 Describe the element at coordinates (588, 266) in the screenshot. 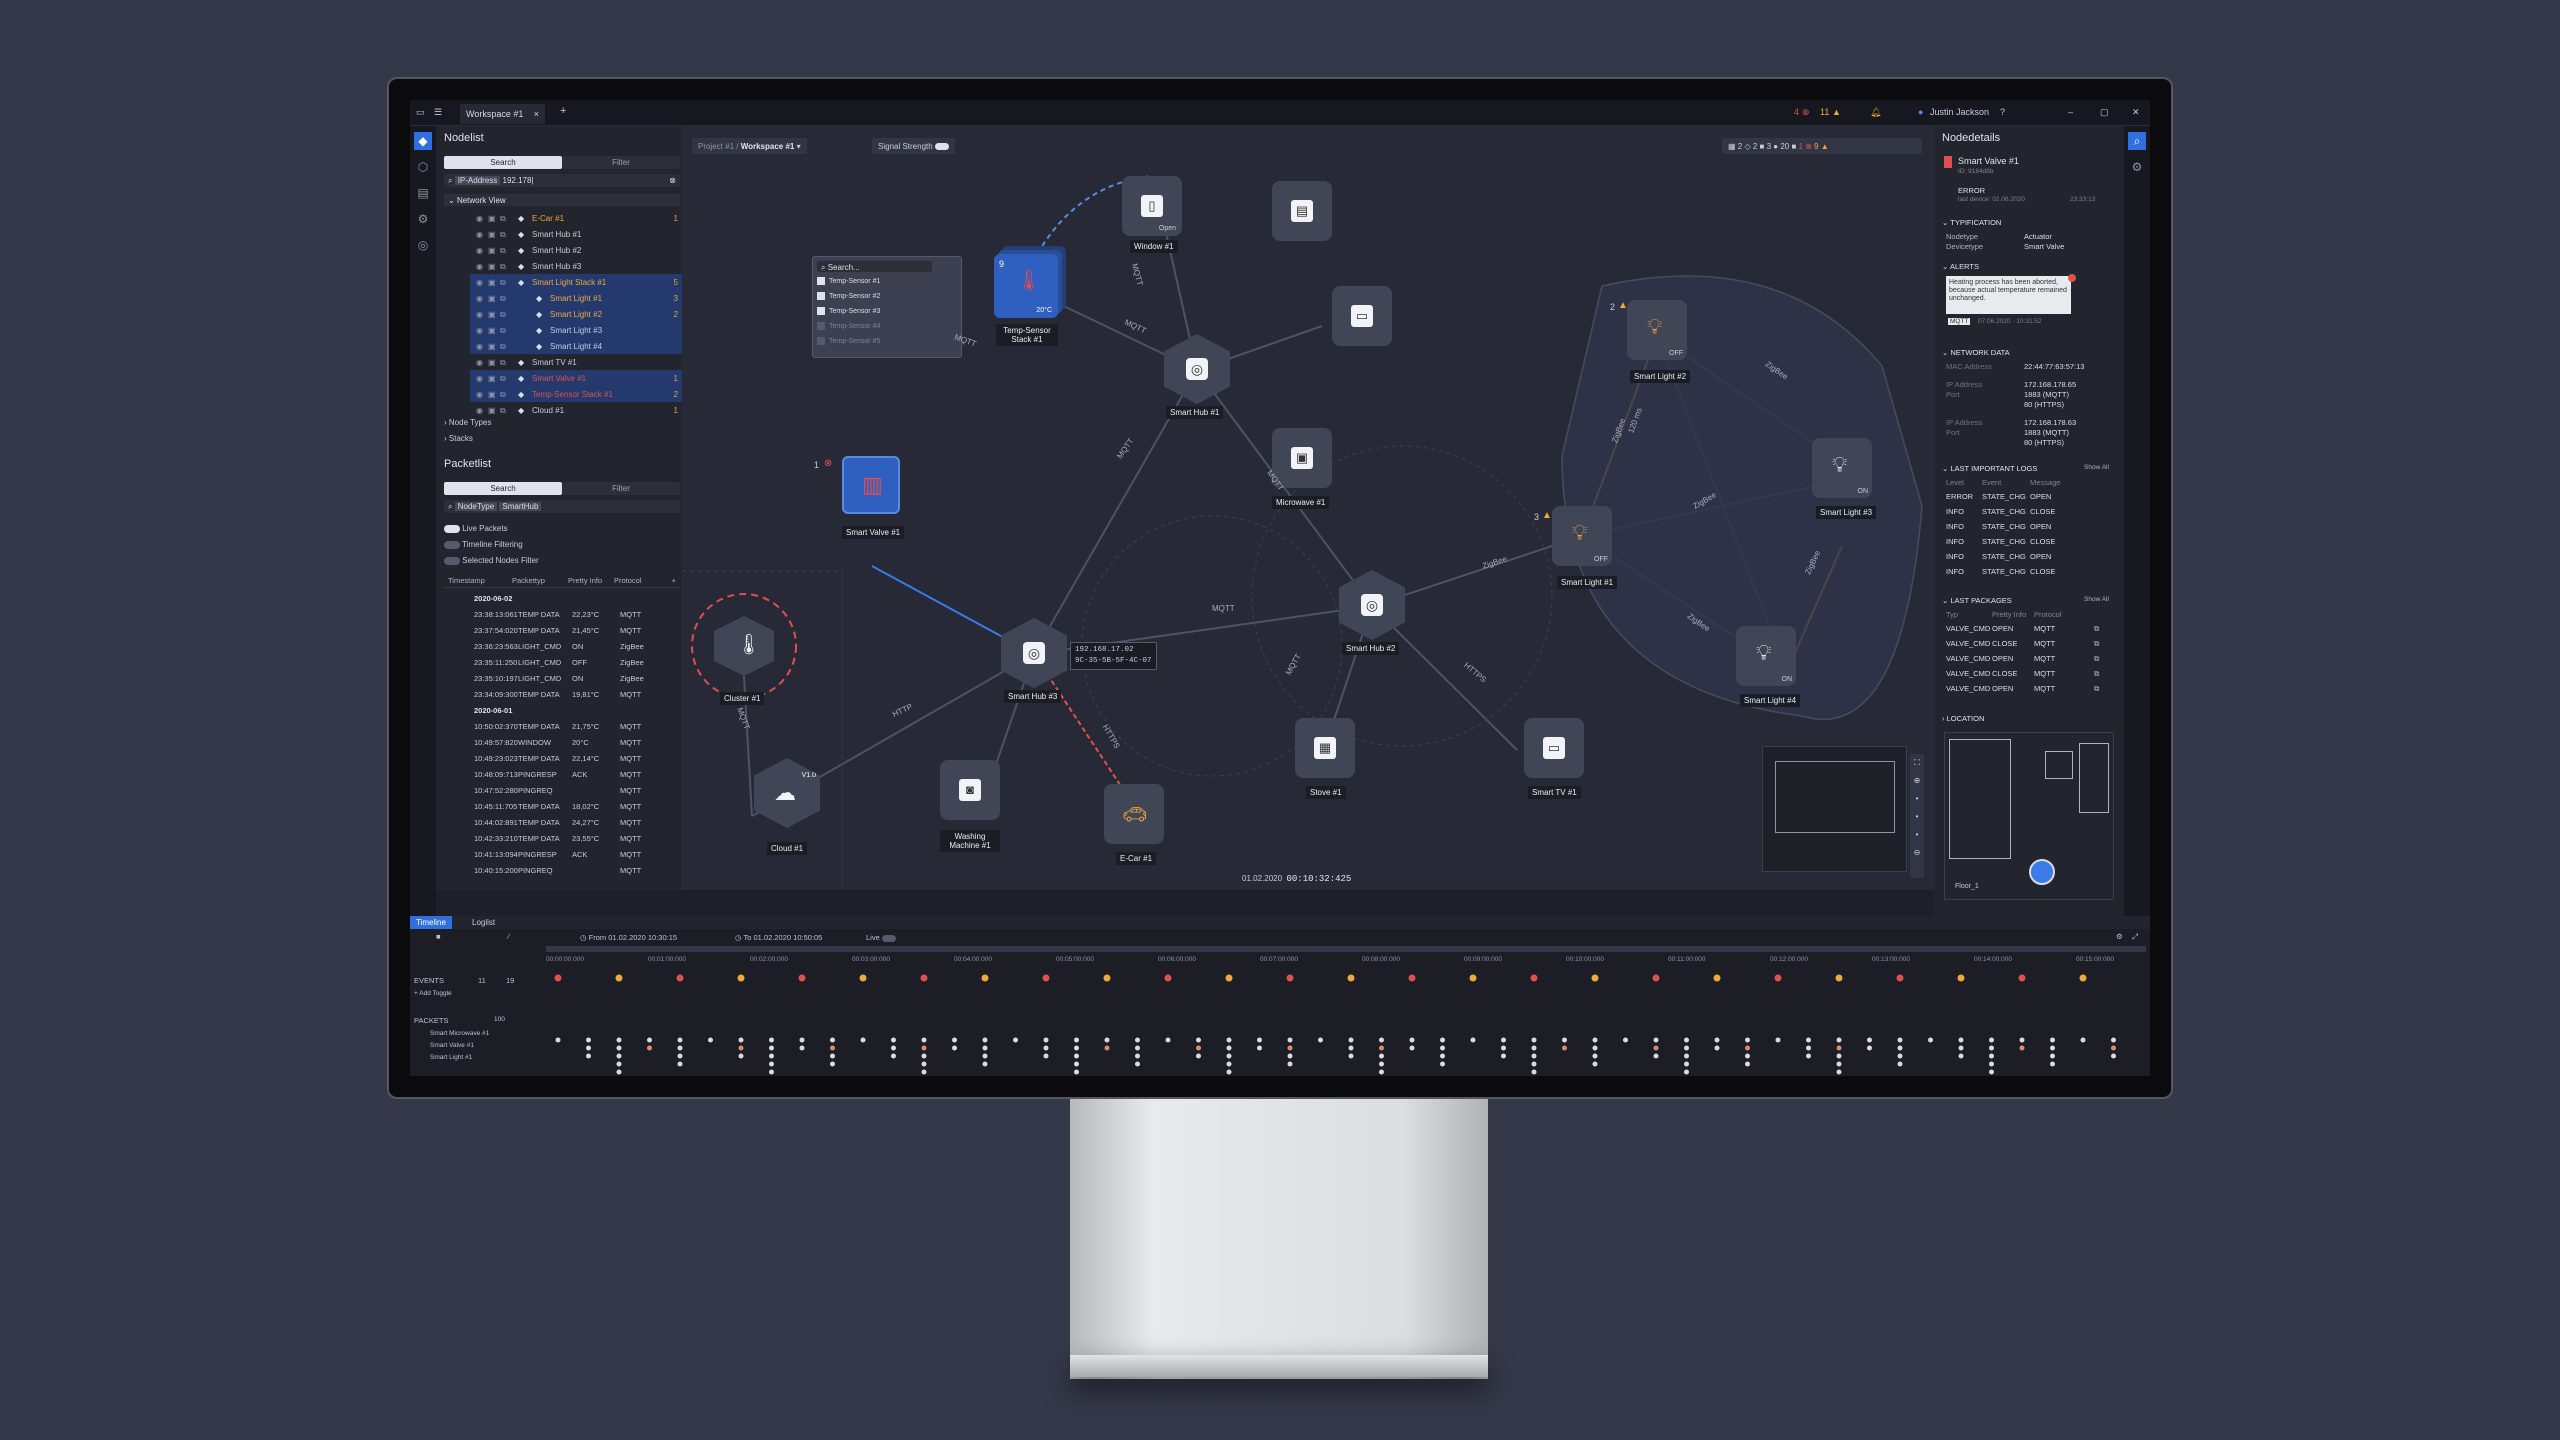

I see `nodelist-row: ◉ ▣ ⧉ ◆ Smart Hub #3` at that location.